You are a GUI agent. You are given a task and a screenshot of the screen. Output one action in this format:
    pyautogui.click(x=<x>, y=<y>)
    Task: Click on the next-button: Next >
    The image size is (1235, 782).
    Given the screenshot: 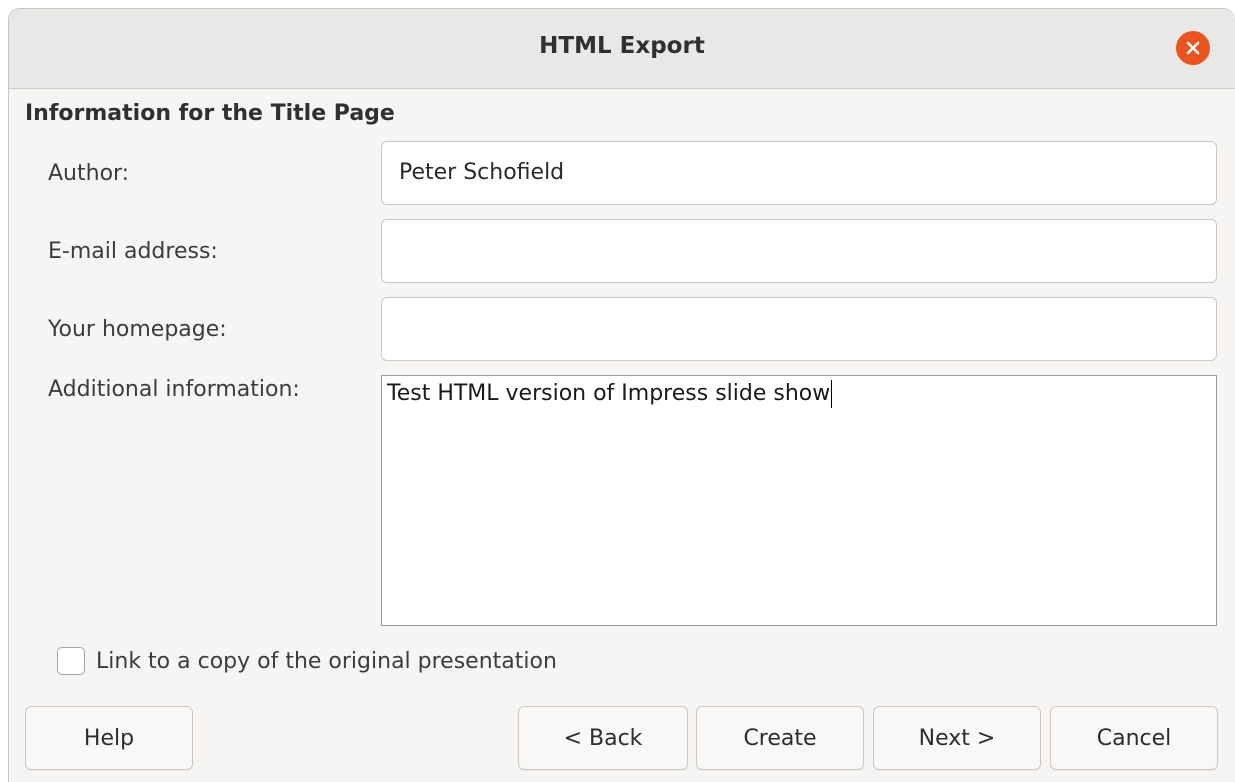 What is the action you would take?
    pyautogui.click(x=957, y=738)
    